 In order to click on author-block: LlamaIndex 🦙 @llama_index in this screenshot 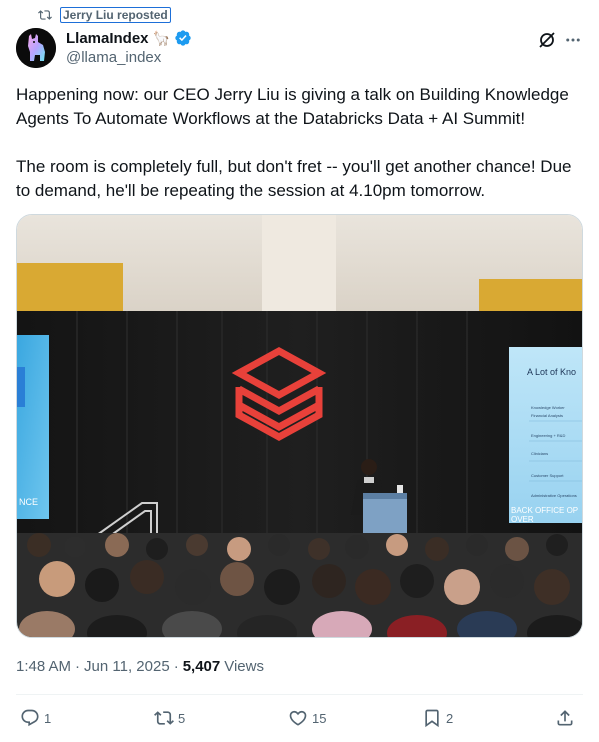, I will do `click(129, 47)`.